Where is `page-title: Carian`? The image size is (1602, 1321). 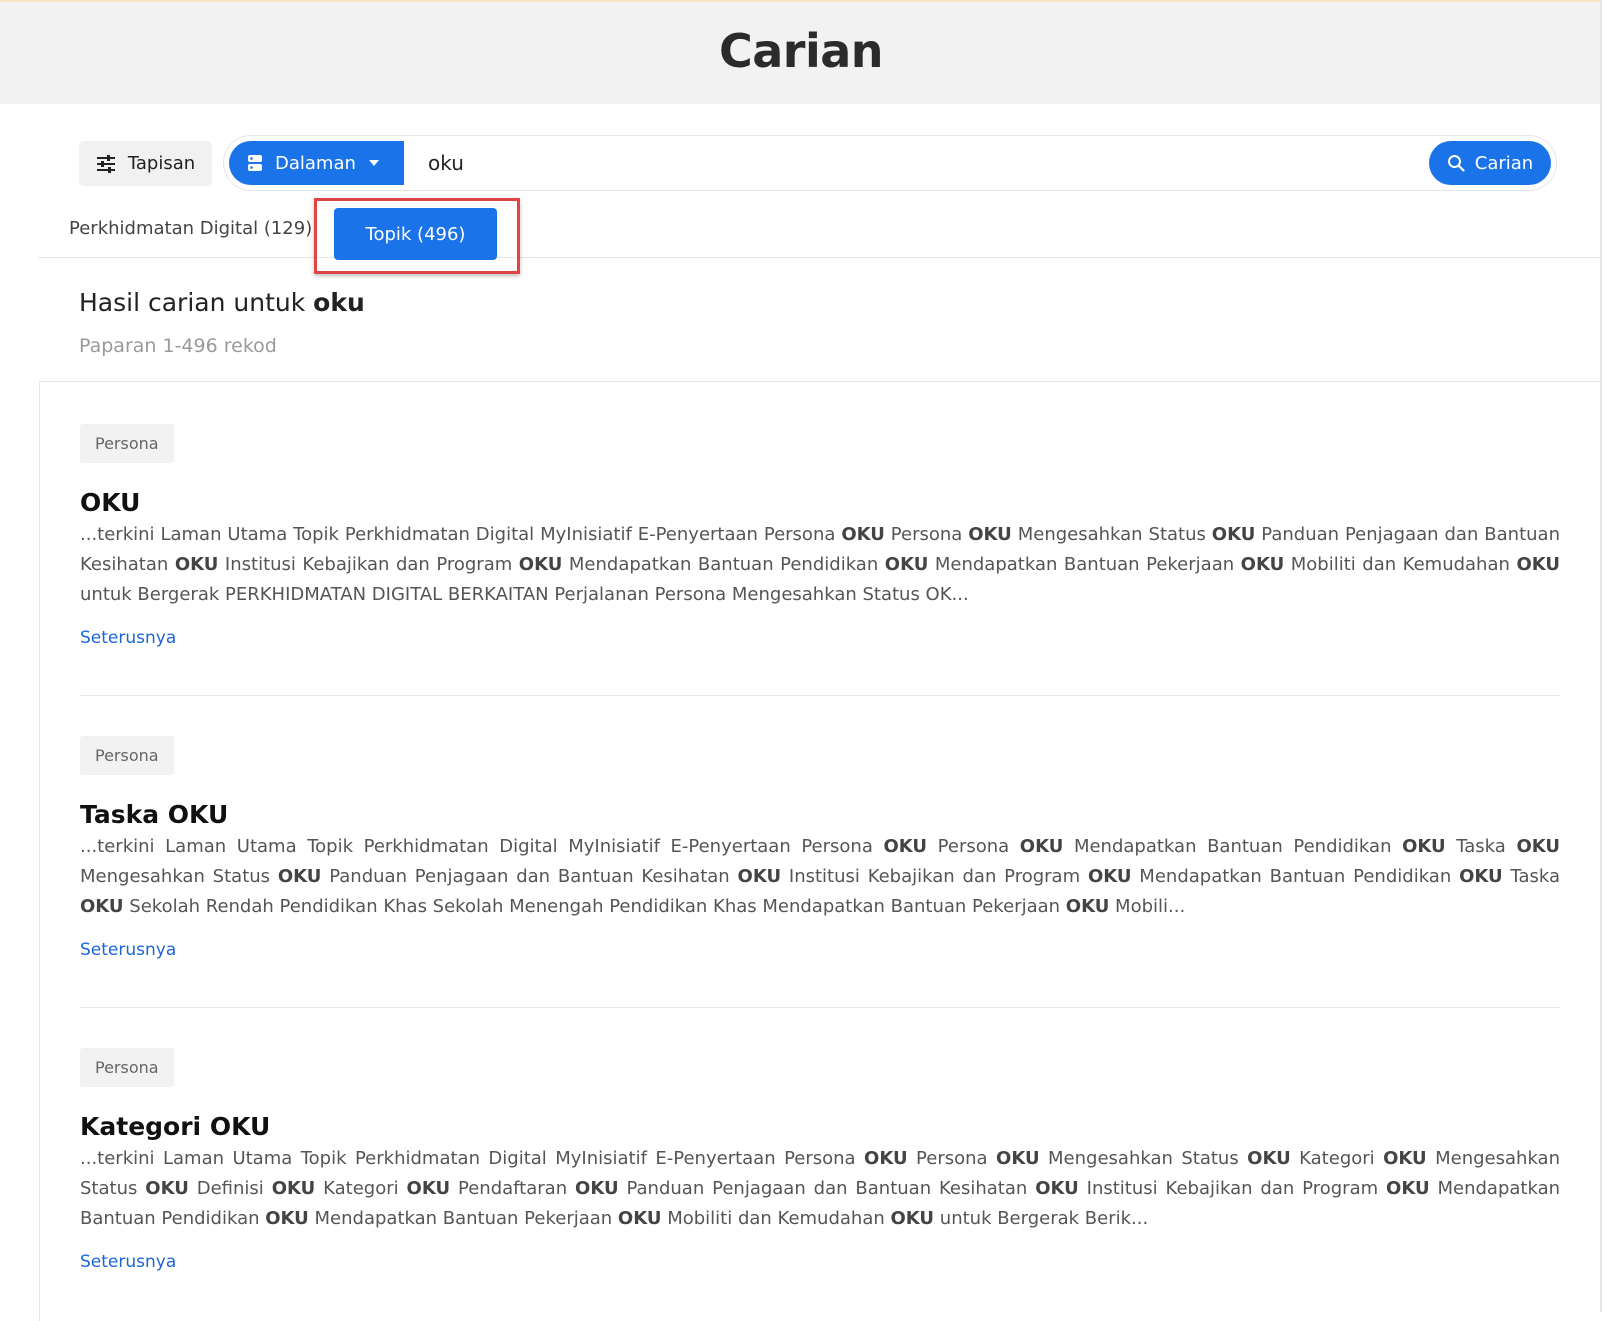 page-title: Carian is located at coordinates (801, 51).